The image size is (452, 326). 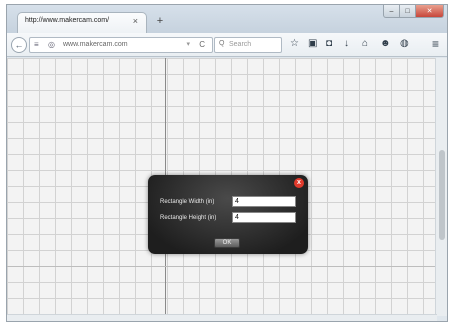 I want to click on tab-title: http://www.makercam.com/, so click(x=67, y=20).